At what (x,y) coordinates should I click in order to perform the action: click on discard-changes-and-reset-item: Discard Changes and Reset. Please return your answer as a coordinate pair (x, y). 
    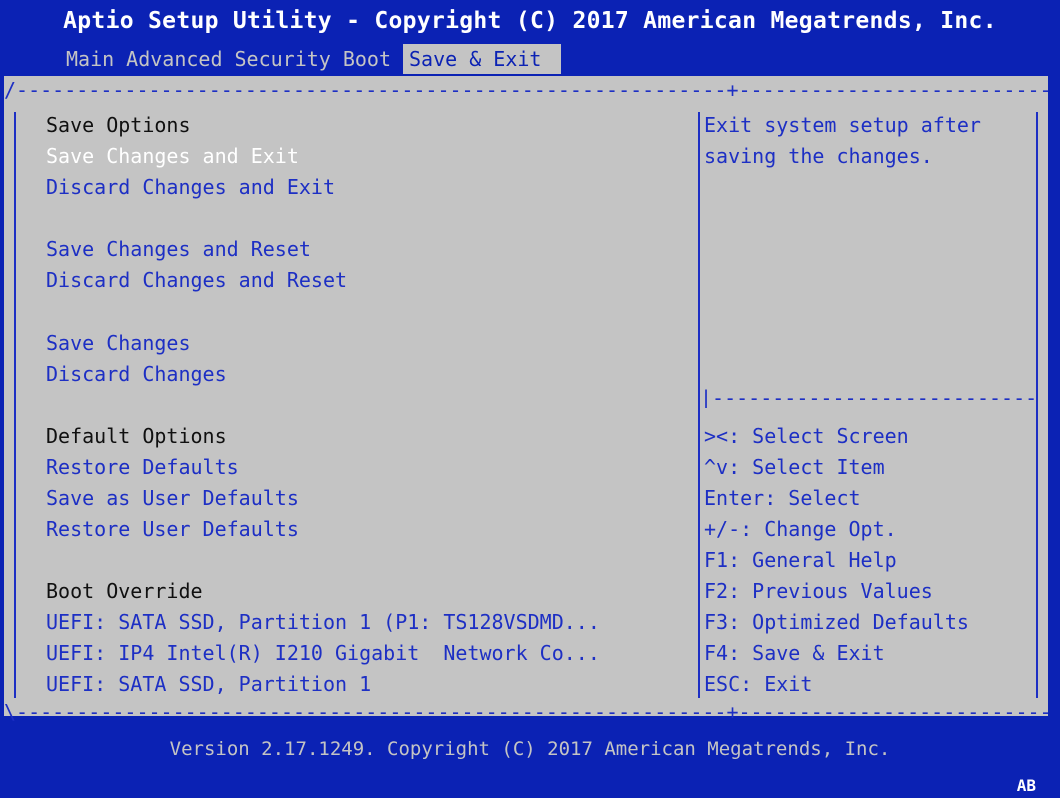
    Looking at the image, I should click on (196, 280).